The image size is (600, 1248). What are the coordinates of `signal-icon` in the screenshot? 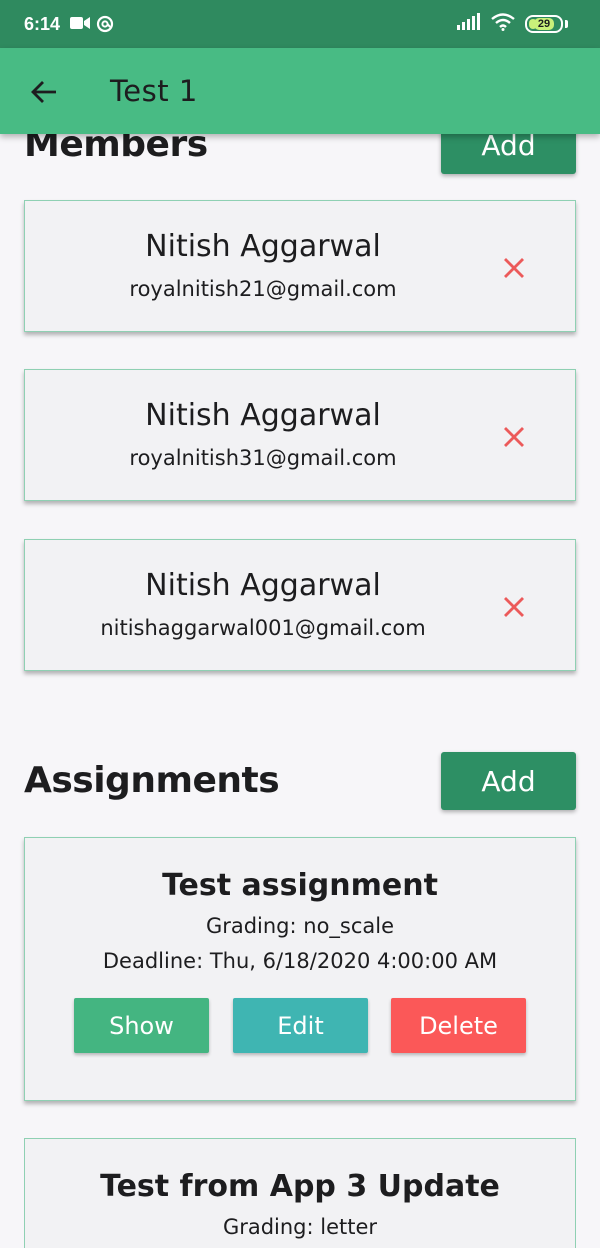 It's located at (469, 24).